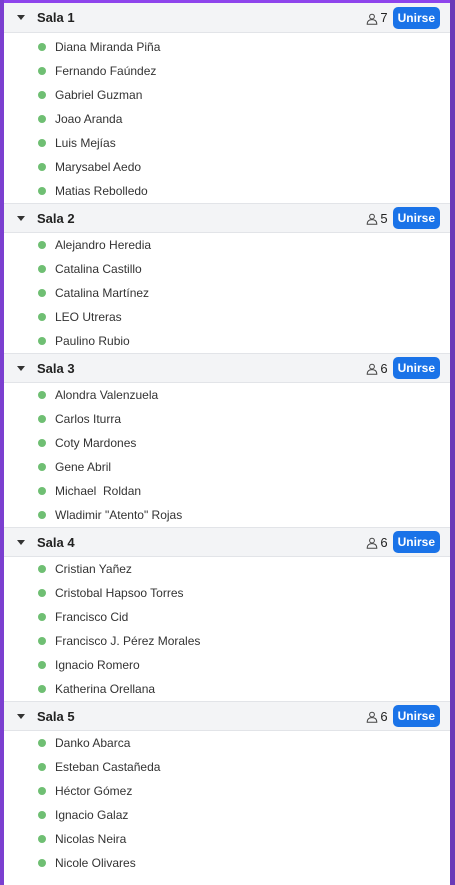 The height and width of the screenshot is (885, 455). What do you see at coordinates (227, 491) in the screenshot?
I see `member-item: Michael Roldan` at bounding box center [227, 491].